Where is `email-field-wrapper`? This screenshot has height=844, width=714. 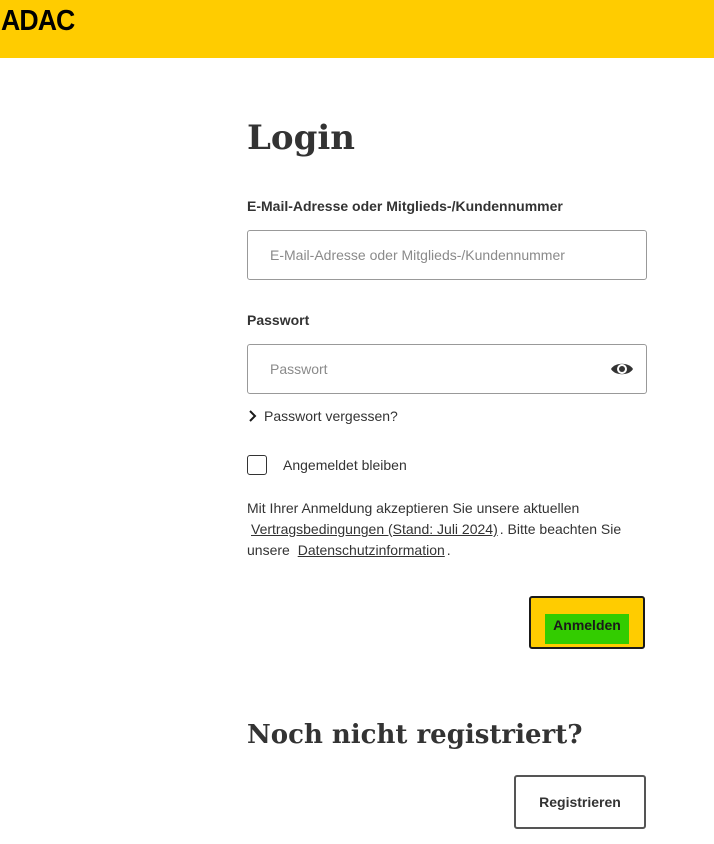 email-field-wrapper is located at coordinates (447, 255).